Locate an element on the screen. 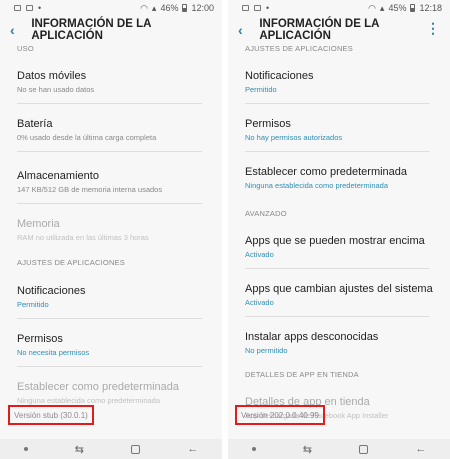  item-title: Datos móviles is located at coordinates (52, 76).